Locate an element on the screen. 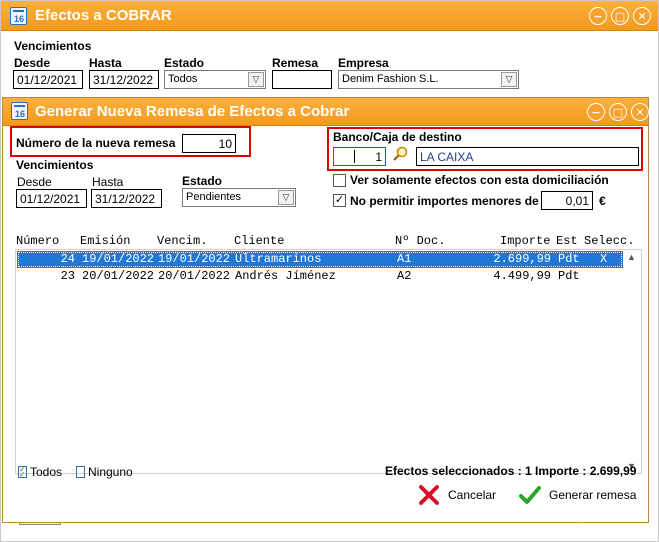 This screenshot has width=659, height=542. cell-doc: A1 is located at coordinates (404, 259).